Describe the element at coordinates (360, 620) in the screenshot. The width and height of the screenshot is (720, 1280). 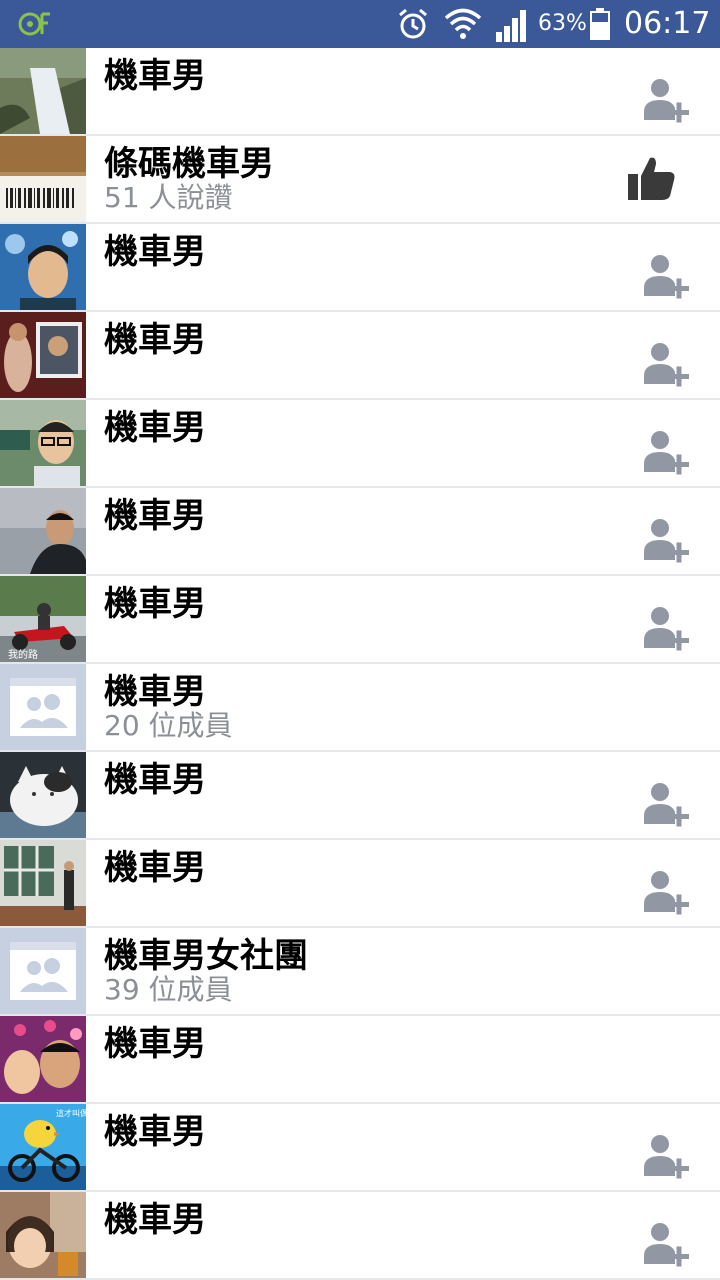
I see `result-row: 我的路 機車男` at that location.